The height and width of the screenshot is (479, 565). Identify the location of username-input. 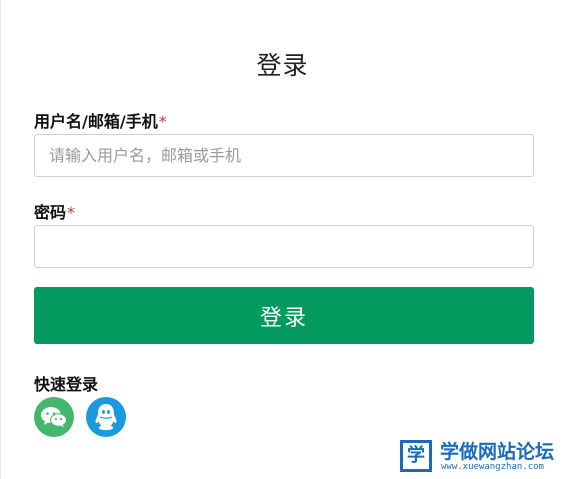
(284, 155).